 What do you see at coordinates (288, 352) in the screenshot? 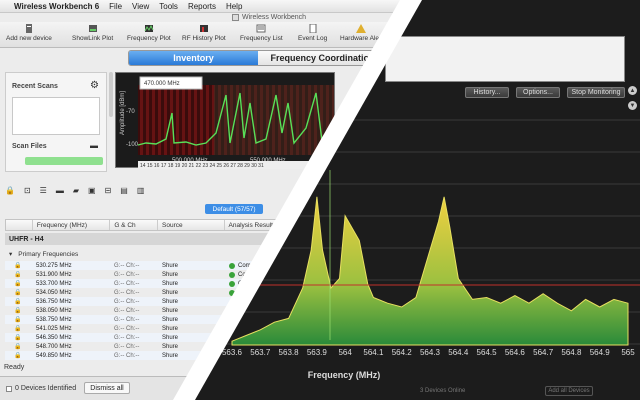
I see `x-tick-label: 563.8` at bounding box center [288, 352].